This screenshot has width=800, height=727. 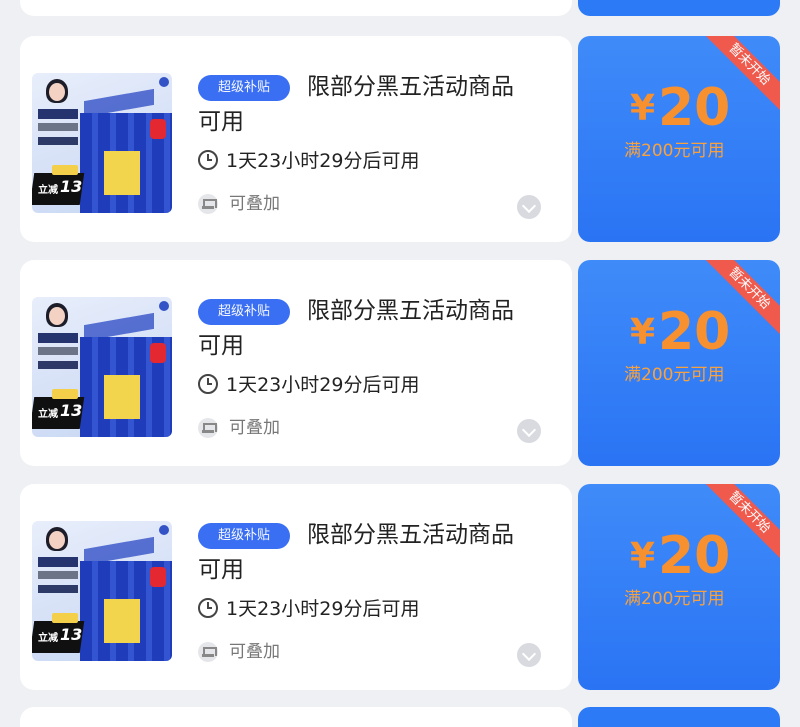 I want to click on previous-coupon-value-edge, so click(x=679, y=8).